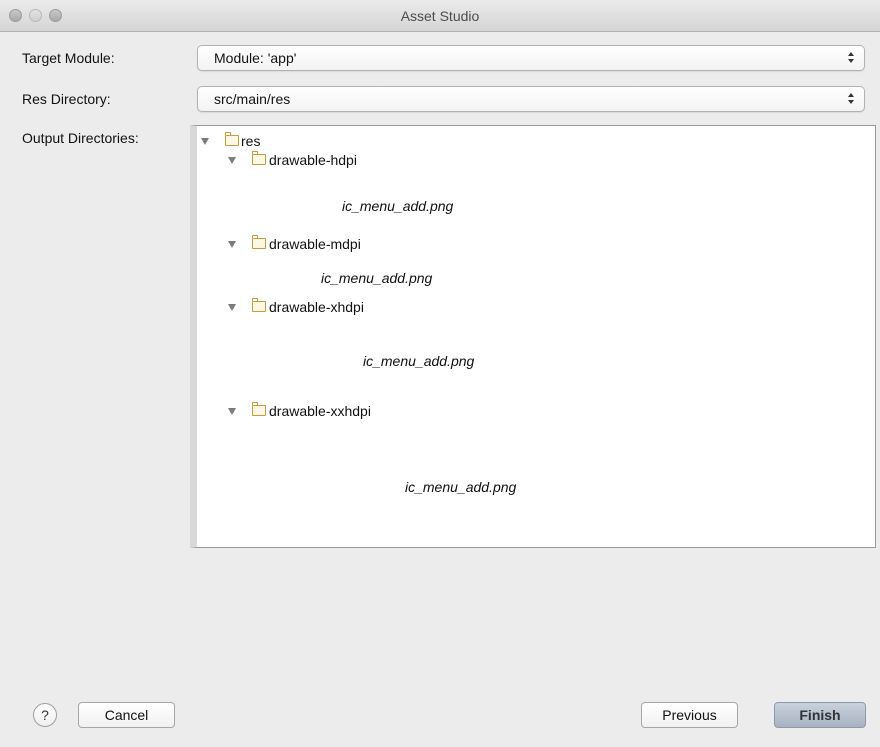 This screenshot has width=880, height=747. Describe the element at coordinates (320, 411) in the screenshot. I see `tree-node-label: drawable-xxhdpi` at that location.